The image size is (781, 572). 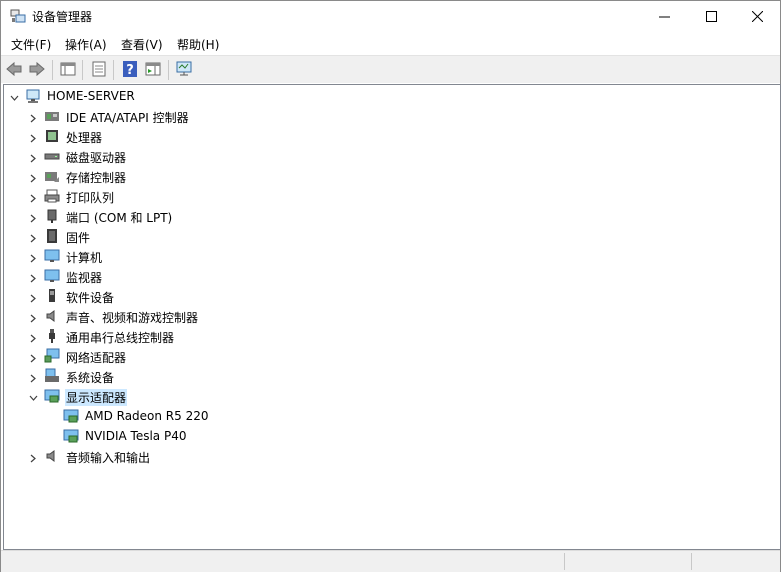 What do you see at coordinates (392, 276) in the screenshot?
I see `tree-category-node: 监视器` at bounding box center [392, 276].